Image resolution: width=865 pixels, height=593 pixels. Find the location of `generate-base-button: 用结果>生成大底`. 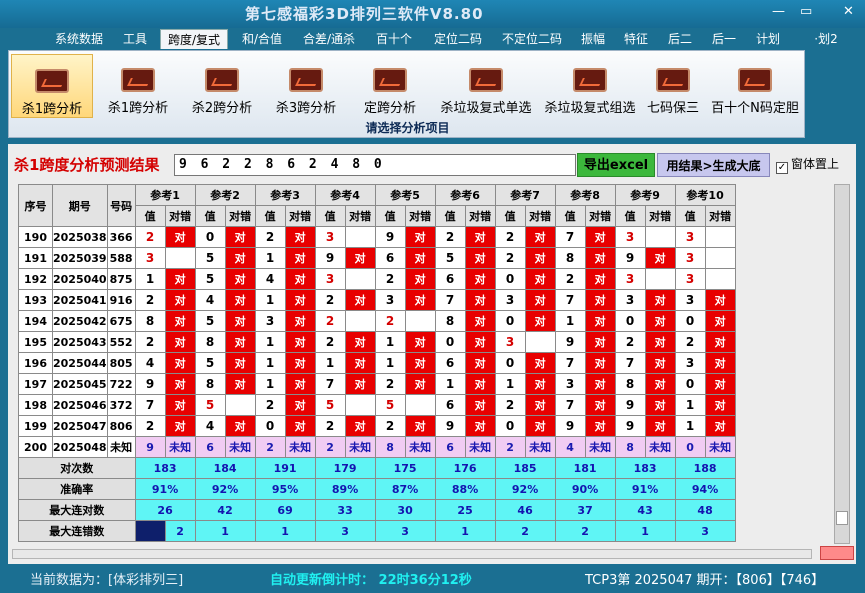

generate-base-button: 用结果>生成大底 is located at coordinates (713, 165).